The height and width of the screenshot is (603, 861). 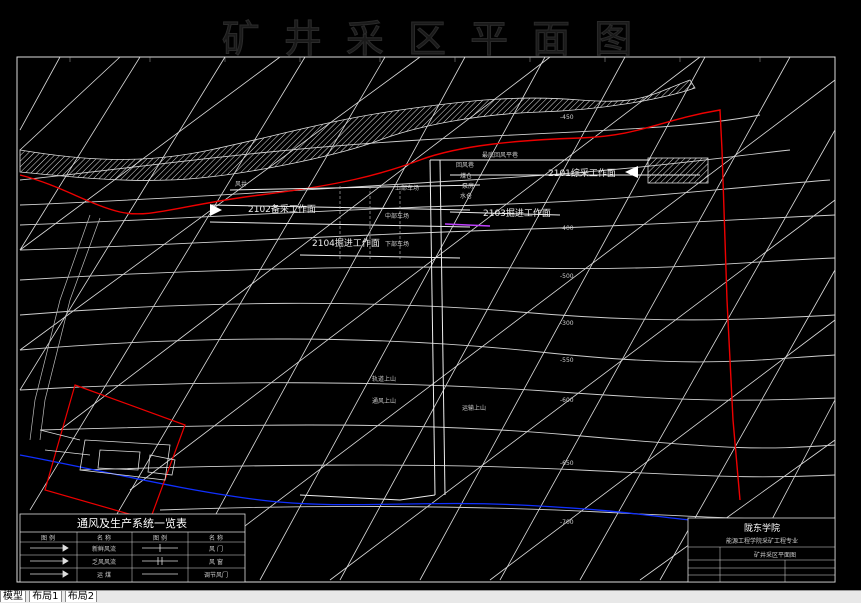 I want to click on svg-text: 上部车场, so click(x=407, y=188).